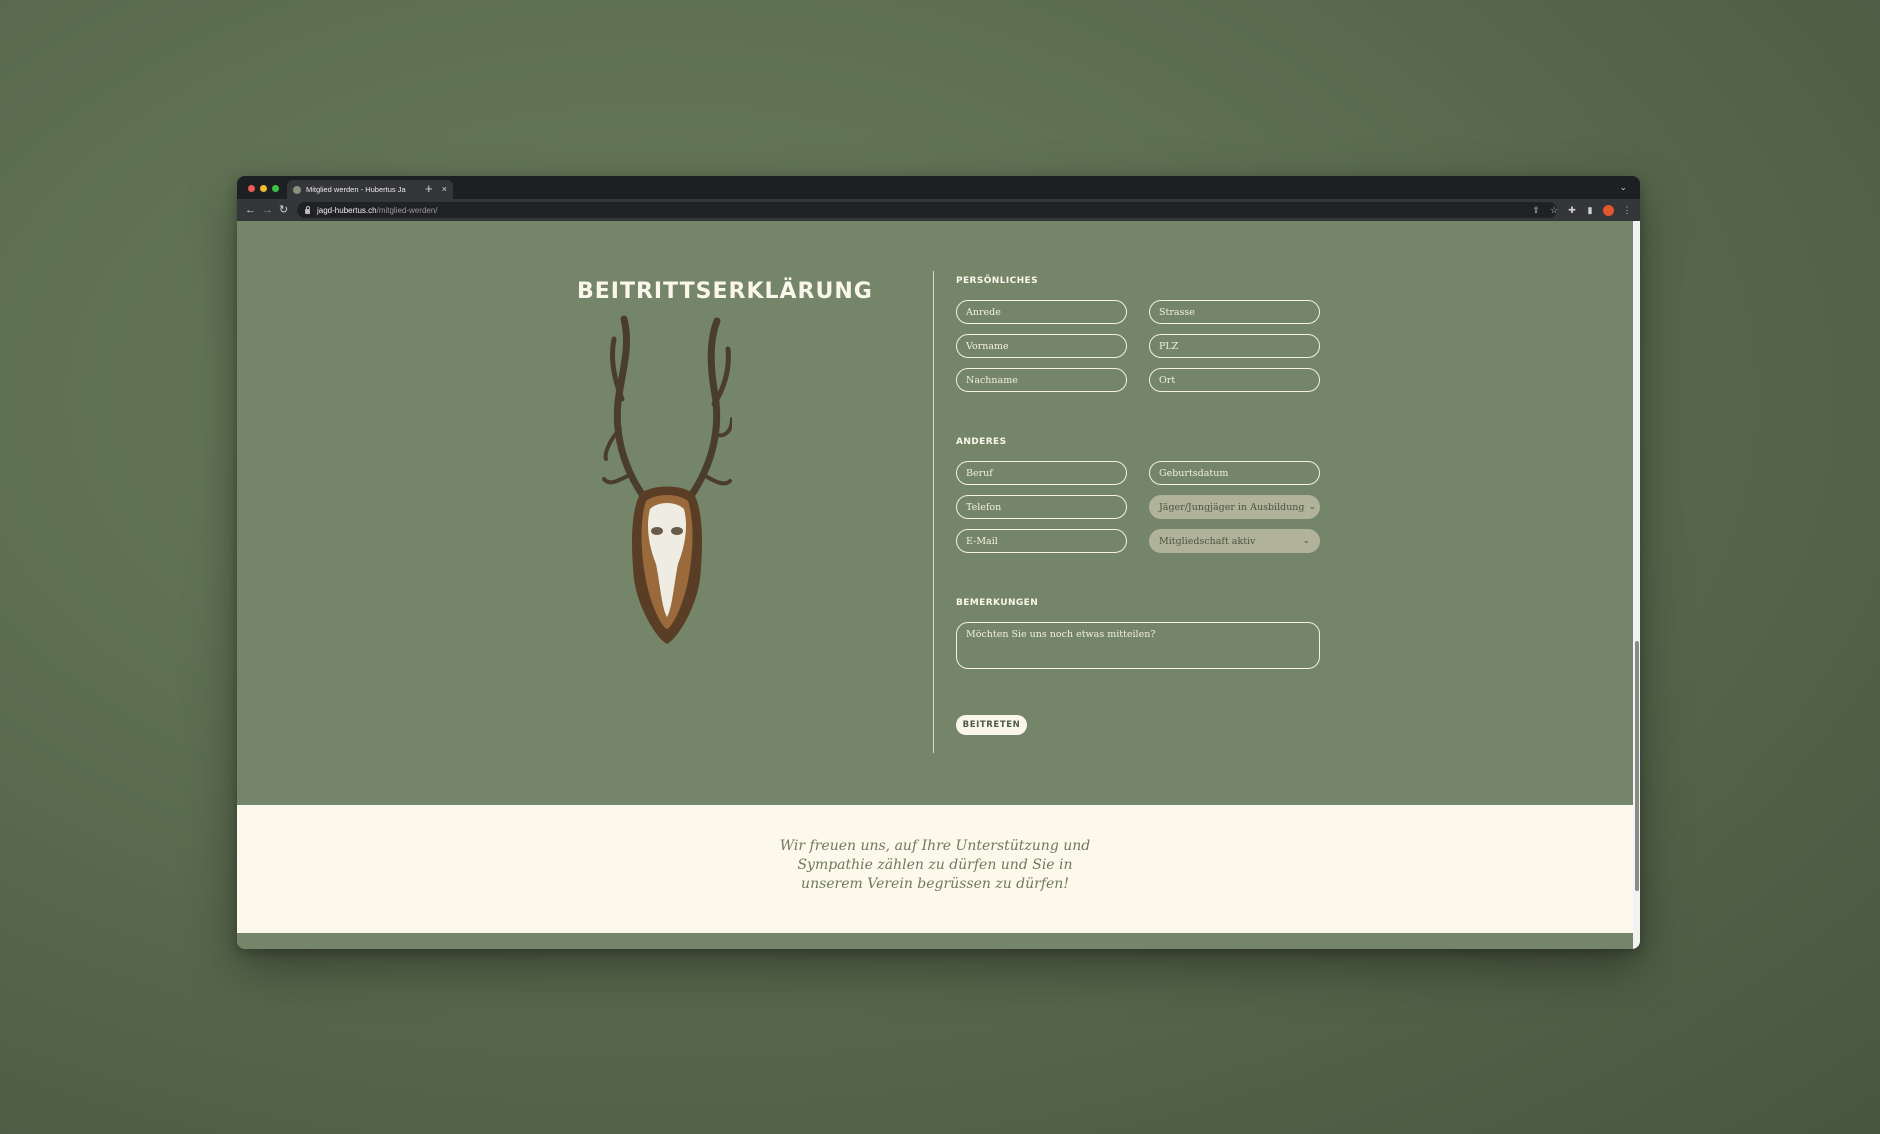 The width and height of the screenshot is (1880, 1134). What do you see at coordinates (997, 281) in the screenshot?
I see `personal-heading: PERSÖNLICHES` at bounding box center [997, 281].